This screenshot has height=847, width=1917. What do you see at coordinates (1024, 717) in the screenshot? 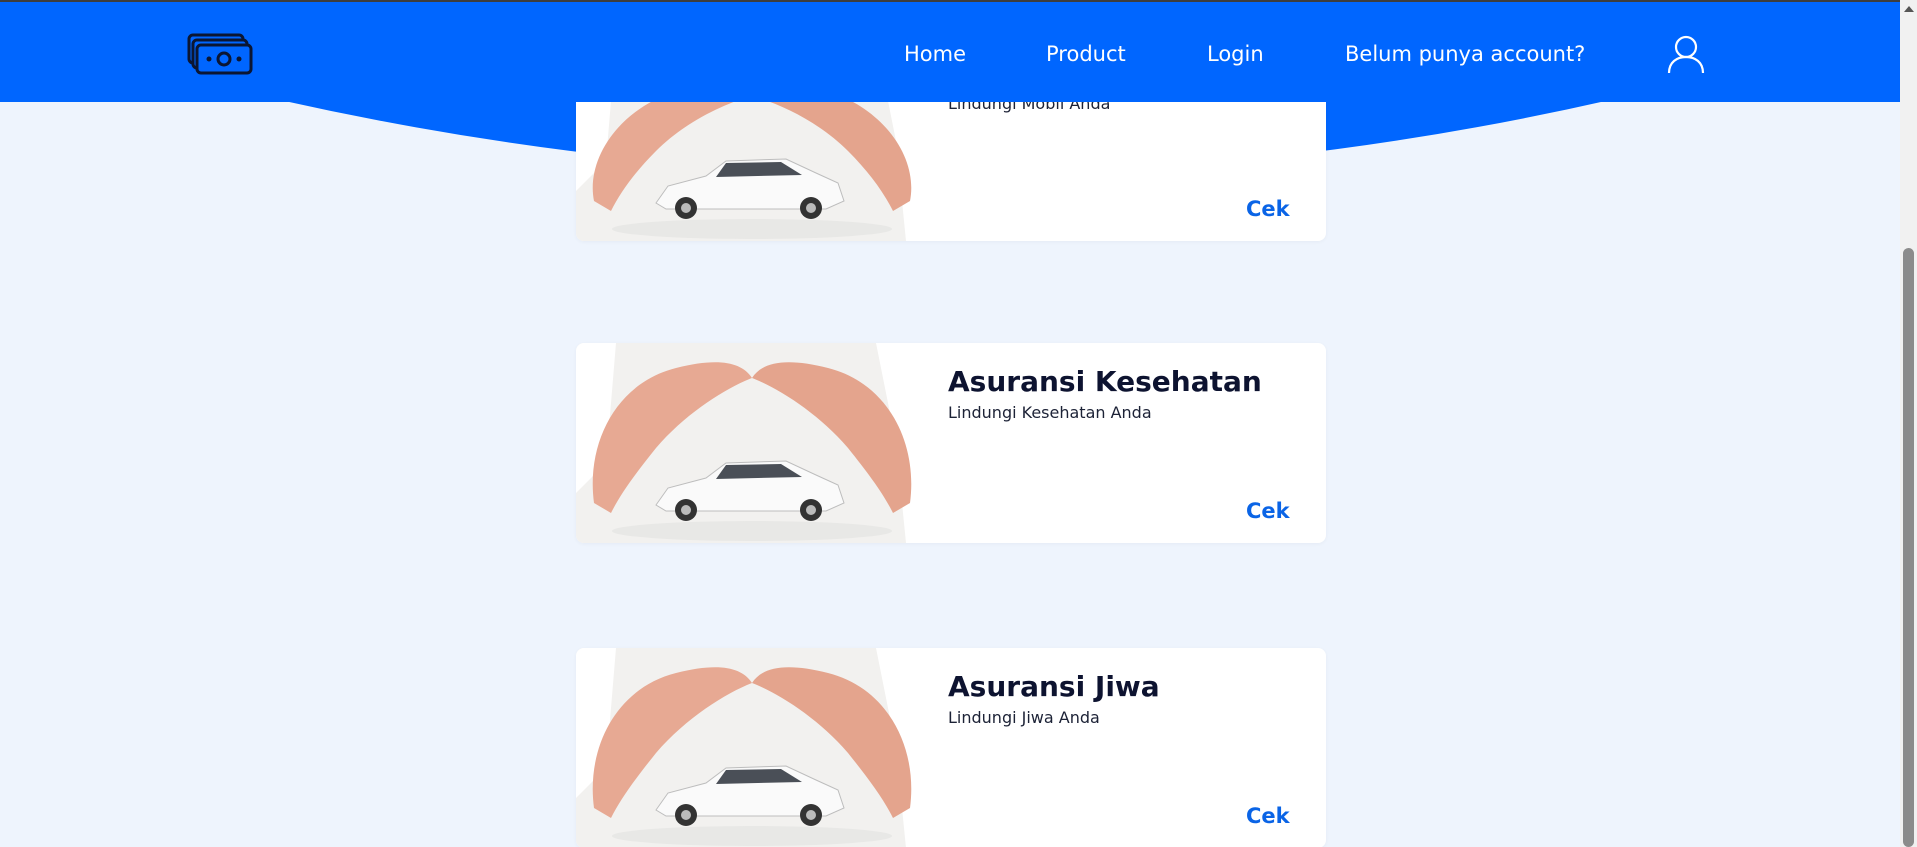
I see `card-subtitle: Lindungi Jiwa Anda` at bounding box center [1024, 717].